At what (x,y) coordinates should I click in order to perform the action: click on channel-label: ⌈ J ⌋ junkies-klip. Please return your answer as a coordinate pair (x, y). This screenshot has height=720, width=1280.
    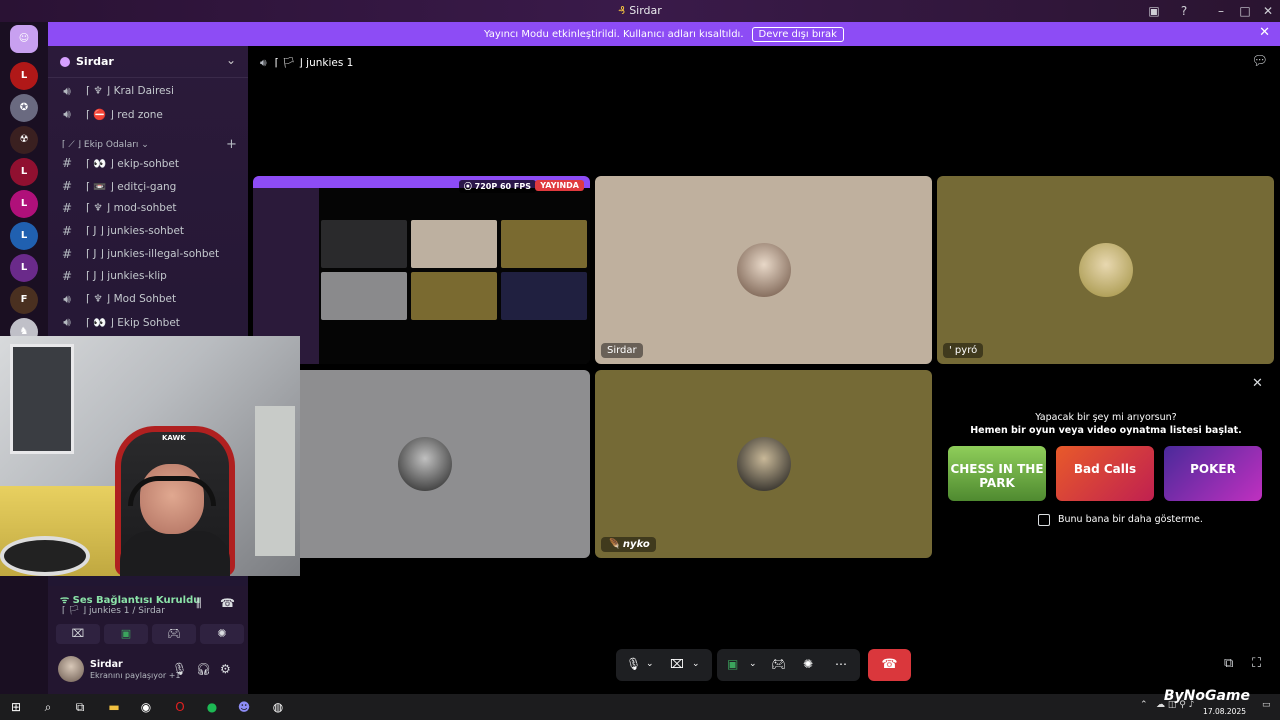
    Looking at the image, I should click on (126, 276).